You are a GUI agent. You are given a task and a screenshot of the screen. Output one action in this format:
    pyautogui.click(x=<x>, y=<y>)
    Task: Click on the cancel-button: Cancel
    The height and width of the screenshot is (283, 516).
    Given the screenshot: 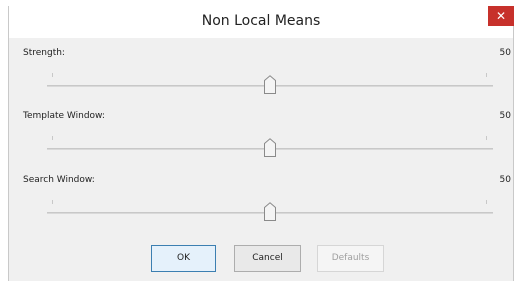 What is the action you would take?
    pyautogui.click(x=267, y=258)
    